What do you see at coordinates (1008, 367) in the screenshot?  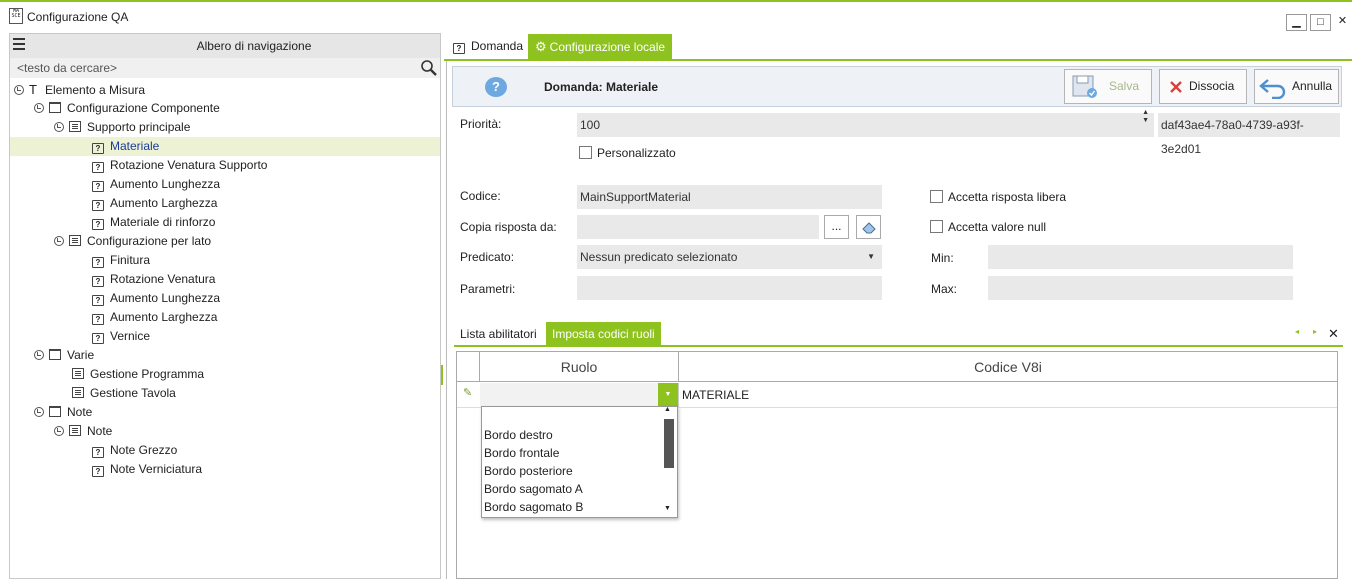 I see `grid-header-codice: Codice V8i` at bounding box center [1008, 367].